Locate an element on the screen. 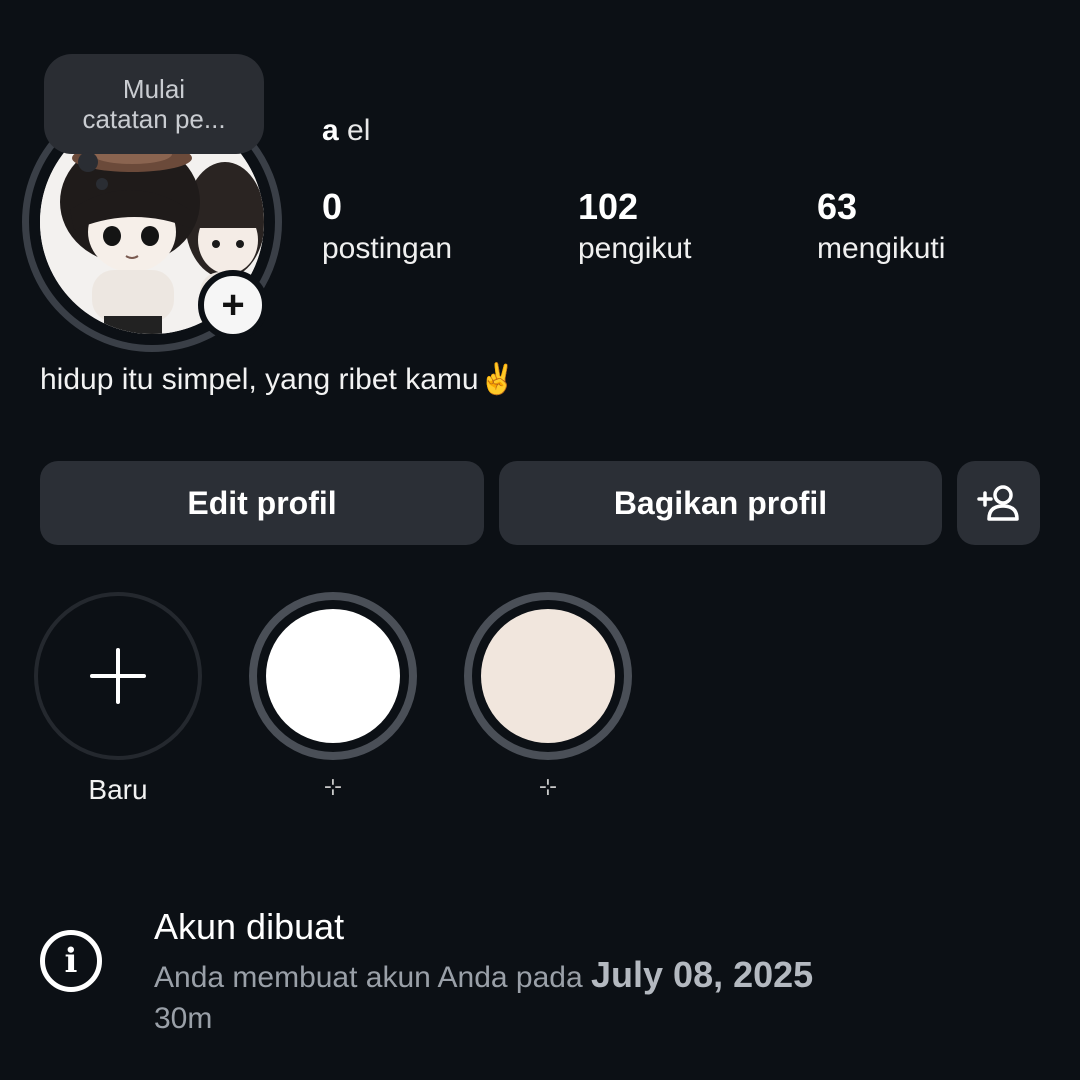  share-profile-label: Bagikan profil is located at coordinates (720, 502).